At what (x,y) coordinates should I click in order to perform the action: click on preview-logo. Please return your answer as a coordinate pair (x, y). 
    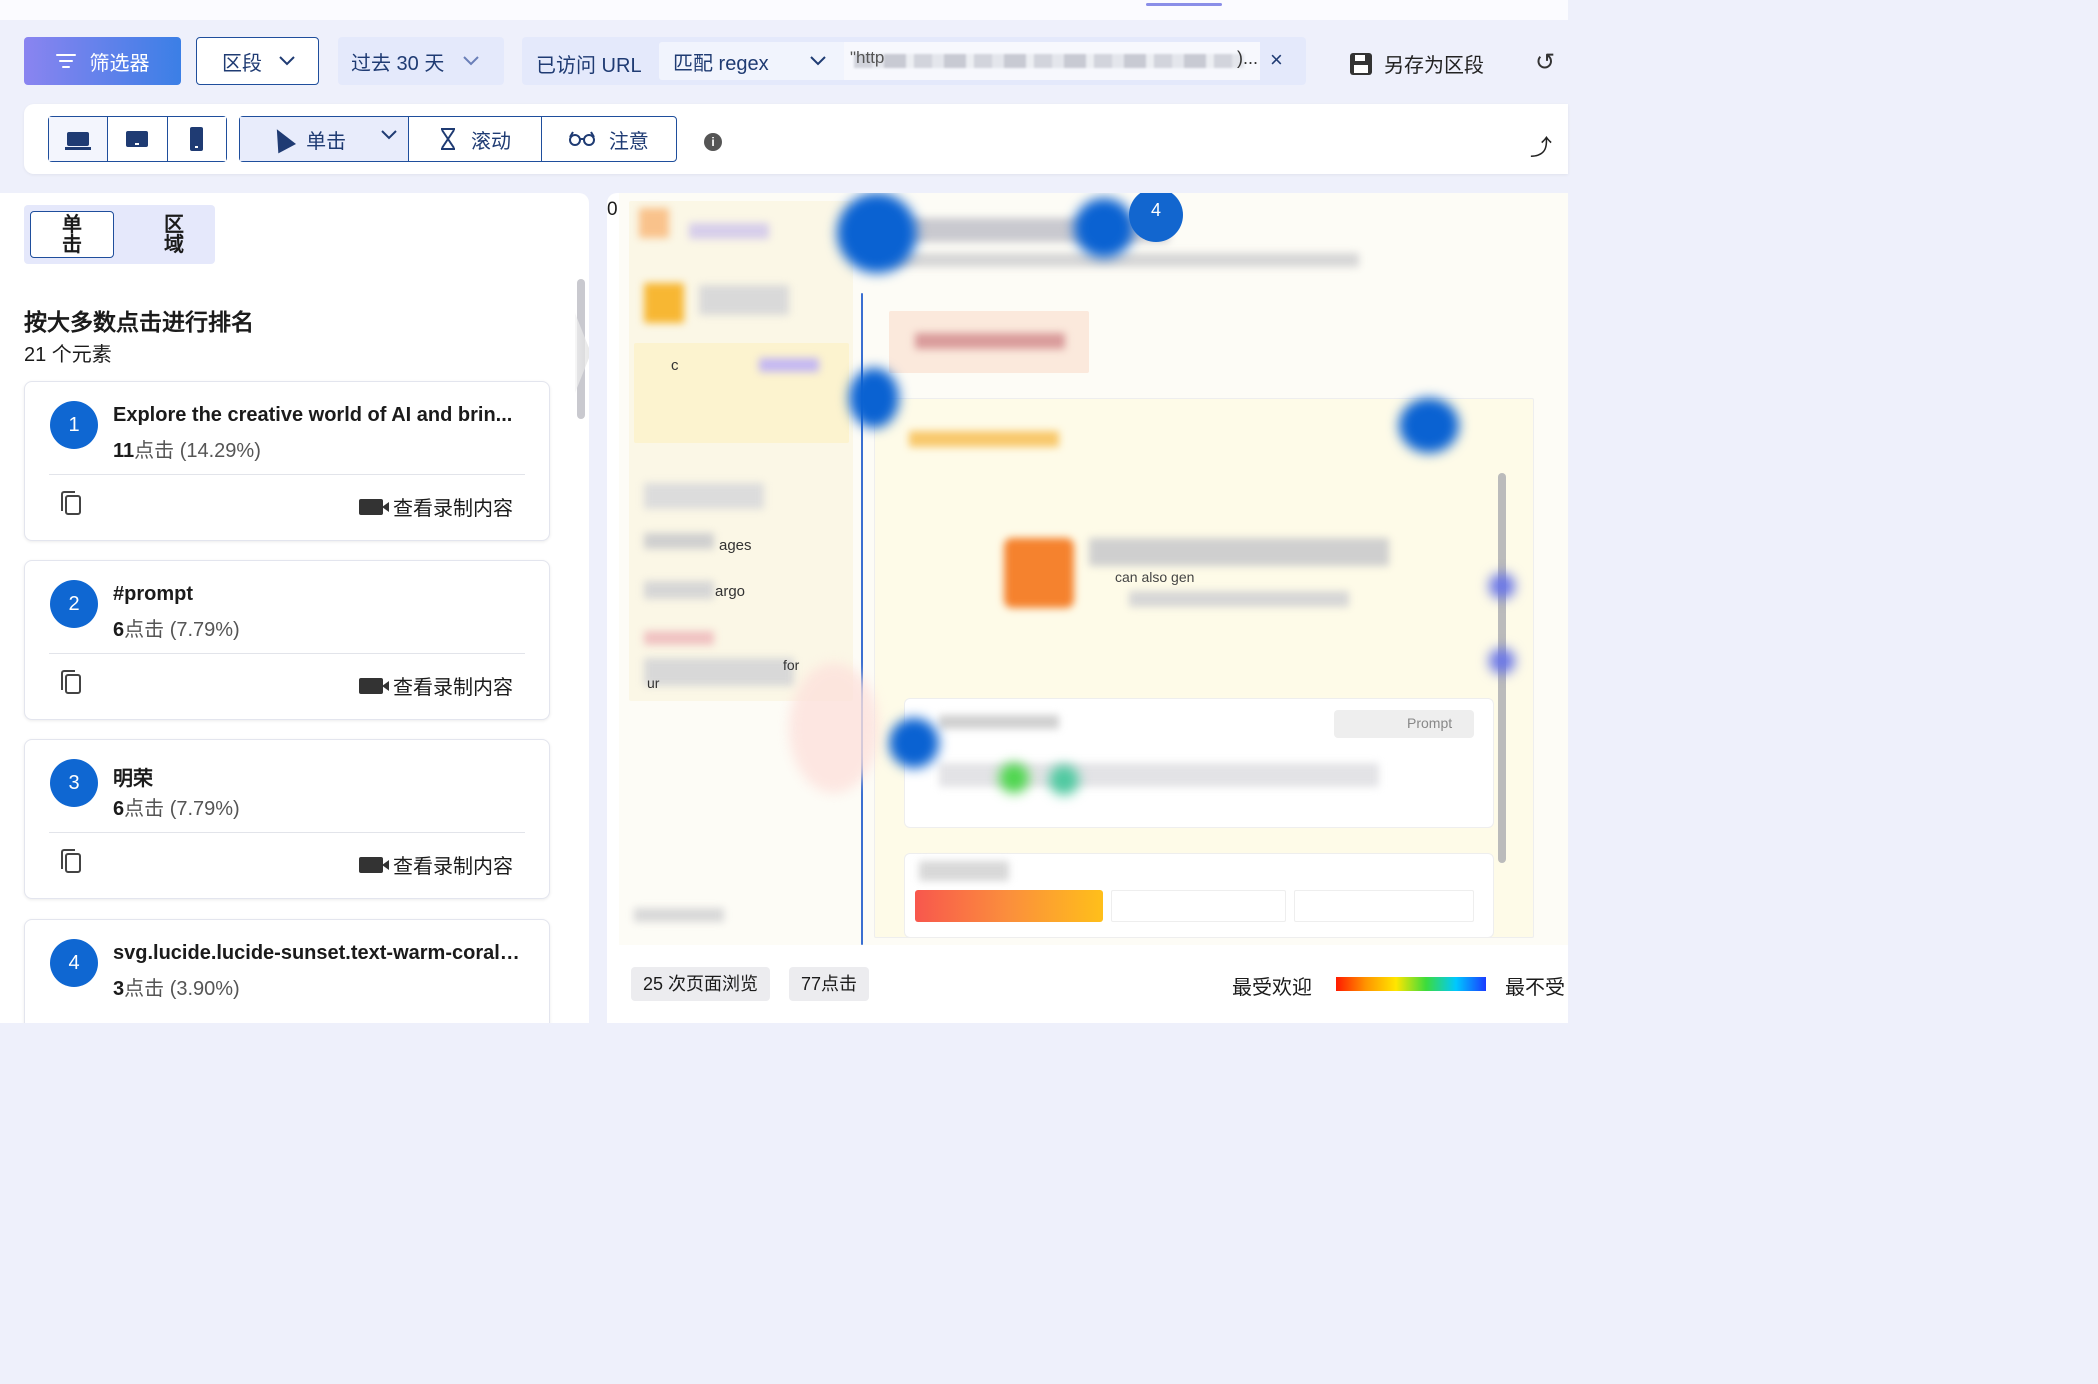
    Looking at the image, I should click on (654, 223).